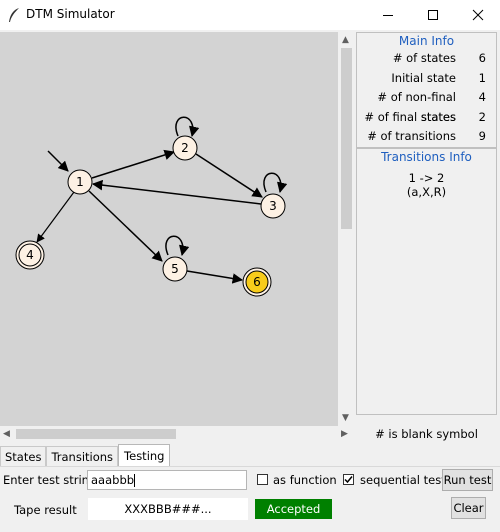  I want to click on tab-states: States, so click(23, 456).